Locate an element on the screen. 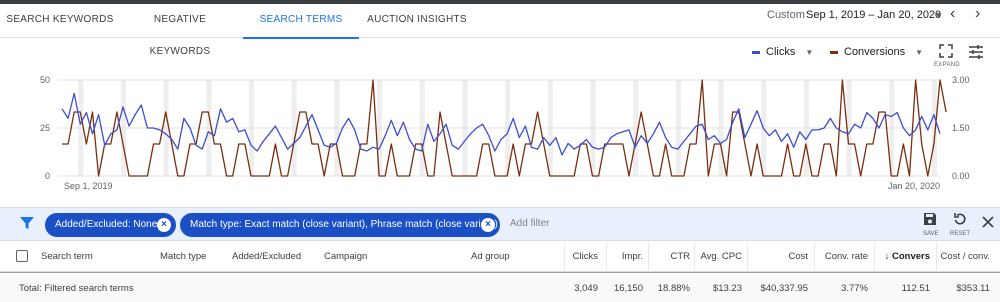  filter-chip-added-excluded: Added/Excluded: None × is located at coordinates (110, 225).